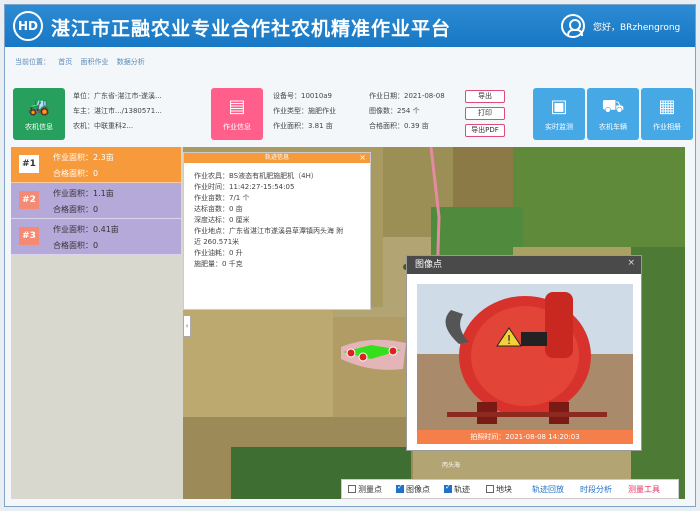 This screenshot has width=700, height=511. What do you see at coordinates (131, 62) in the screenshot?
I see `breadcrumb-analysis: 数据分析` at bounding box center [131, 62].